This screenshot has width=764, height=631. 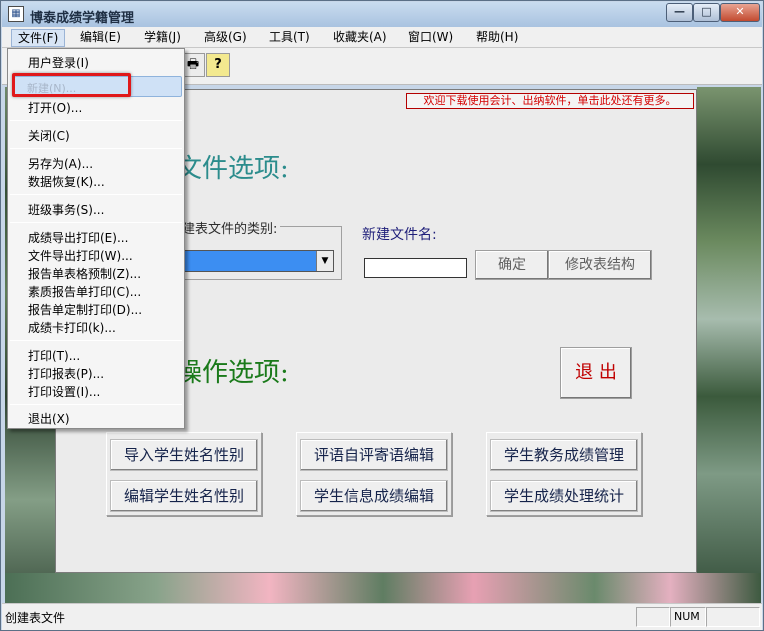 What do you see at coordinates (225, 38) in the screenshot?
I see `menu-advanced: 高级(G)` at bounding box center [225, 38].